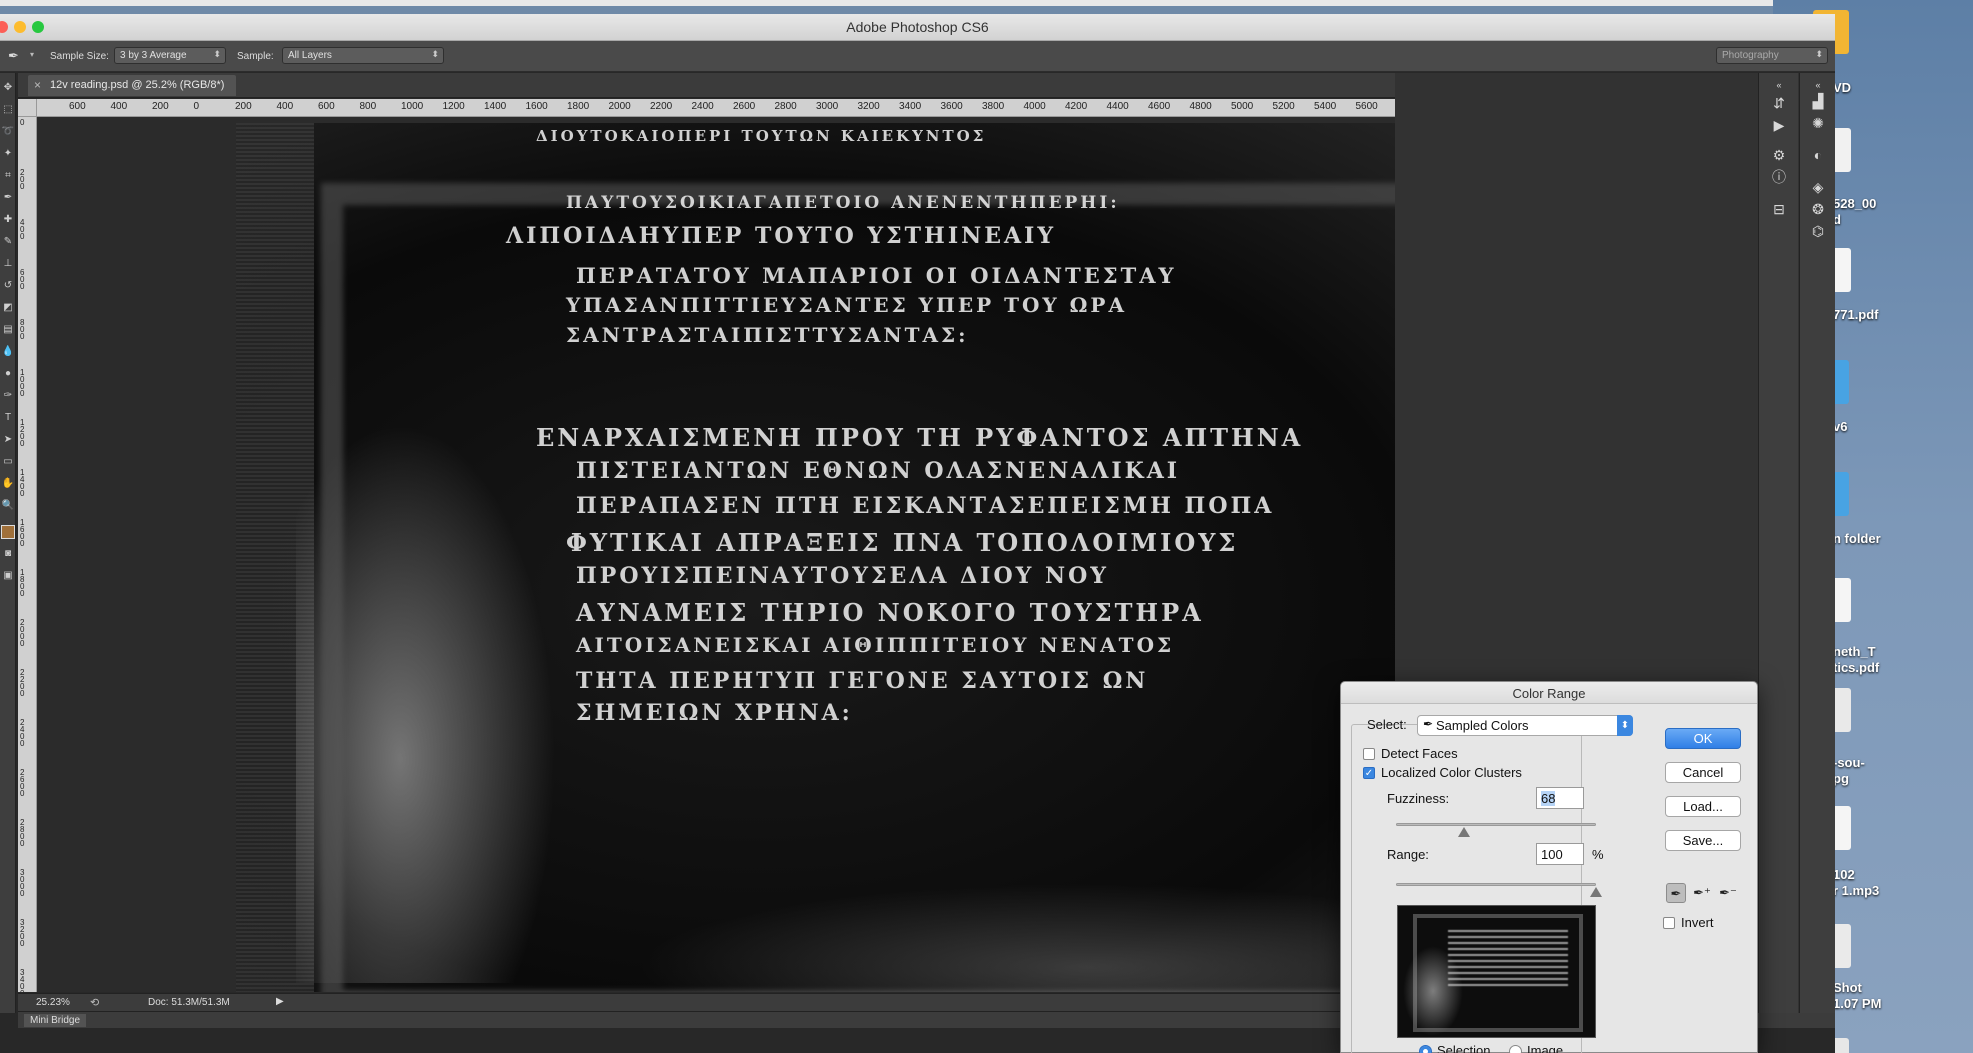 This screenshot has width=1973, height=1053. I want to click on cancel-button: Cancel, so click(1703, 772).